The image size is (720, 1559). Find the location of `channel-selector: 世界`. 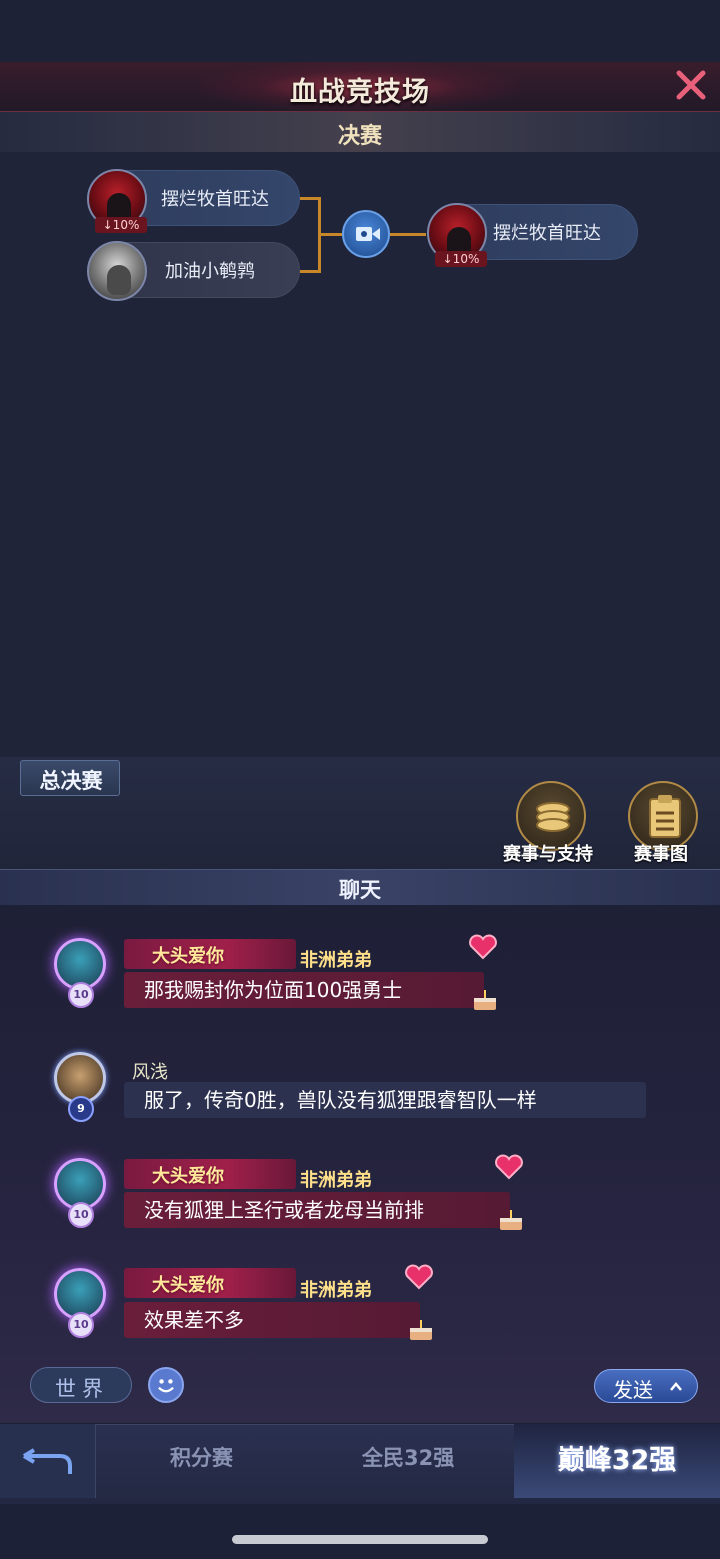

channel-selector: 世界 is located at coordinates (81, 1385).